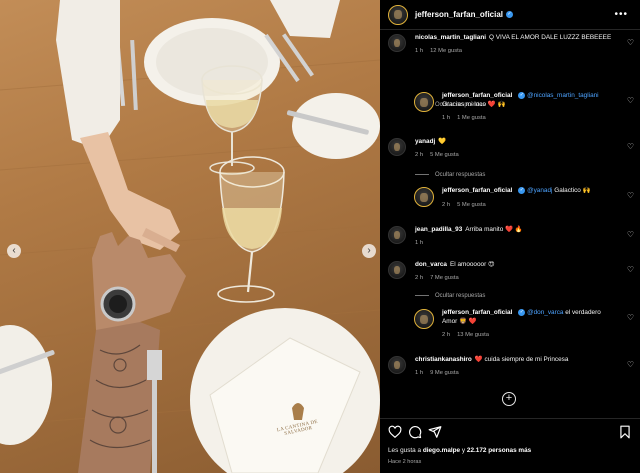 The width and height of the screenshot is (640, 473). Describe the element at coordinates (431, 264) in the screenshot. I see `comment-username: don_varca` at that location.